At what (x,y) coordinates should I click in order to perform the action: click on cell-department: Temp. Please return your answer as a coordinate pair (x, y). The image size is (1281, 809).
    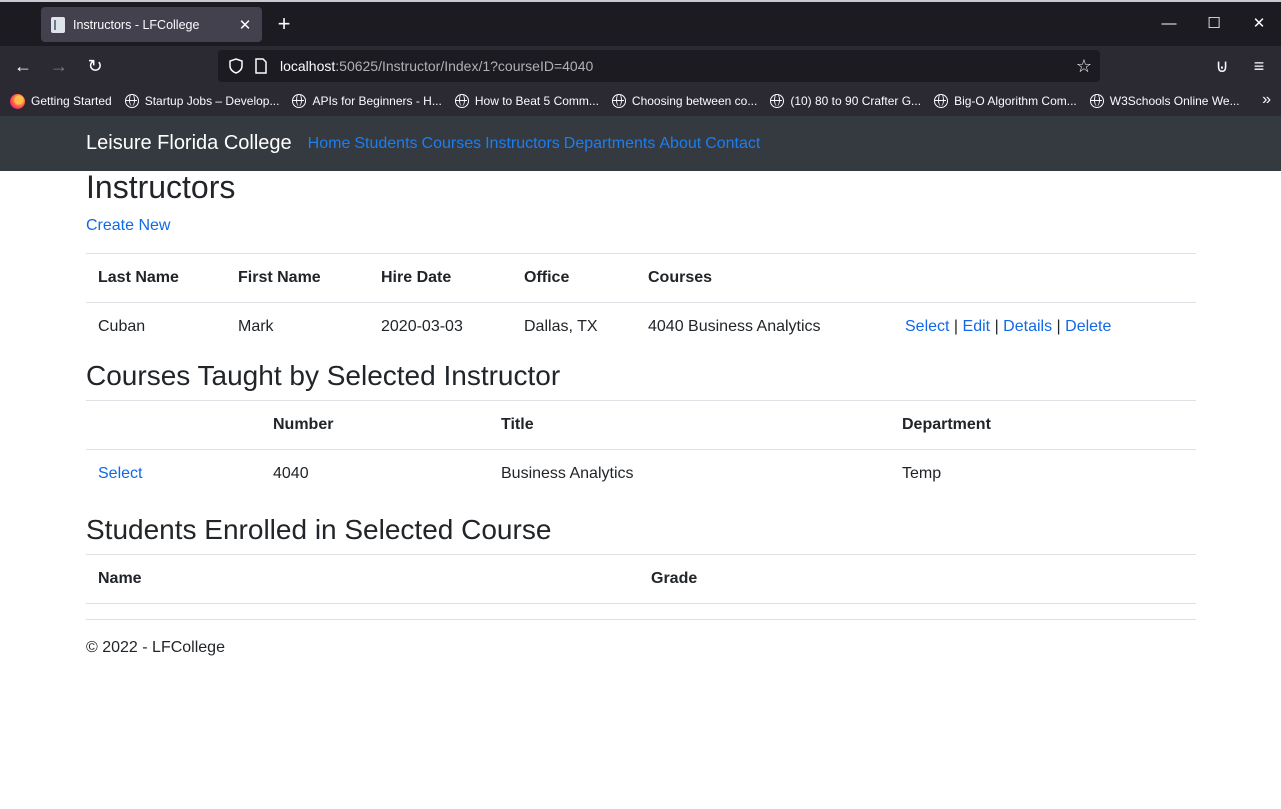
    Looking at the image, I should click on (1043, 473).